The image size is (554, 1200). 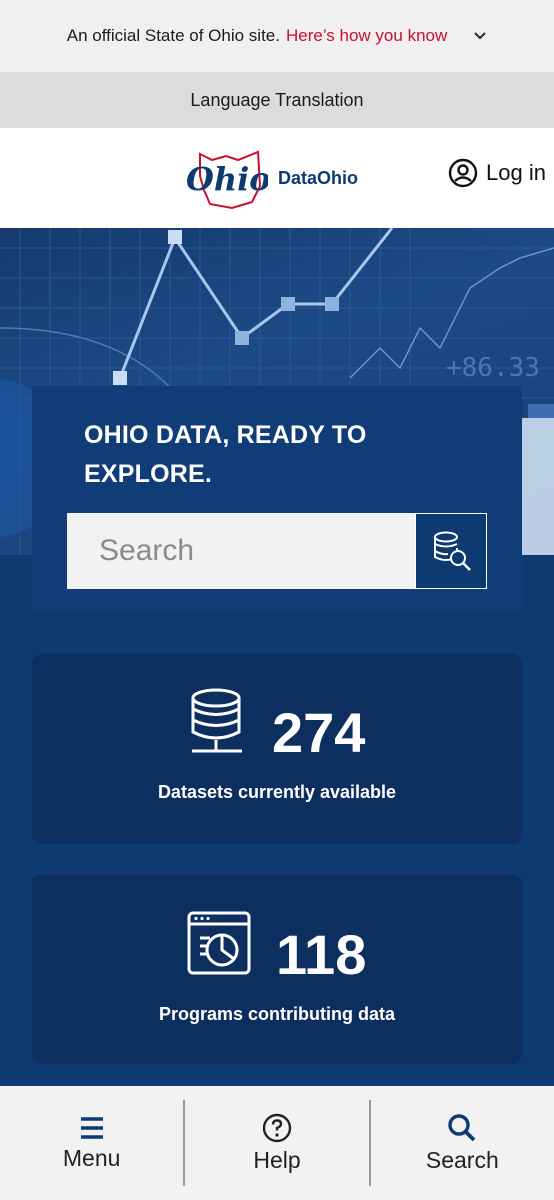 What do you see at coordinates (225, 454) in the screenshot?
I see `hero-headline: OHIO DATA, READY TO EXPLORE.` at bounding box center [225, 454].